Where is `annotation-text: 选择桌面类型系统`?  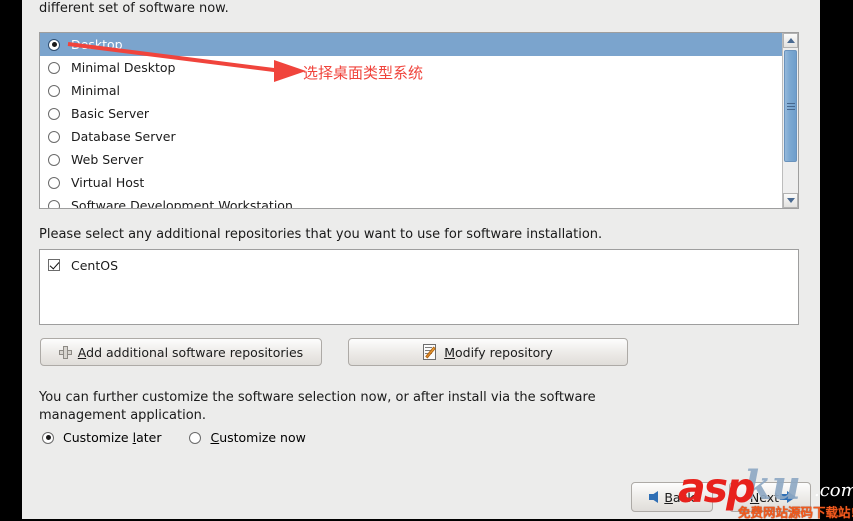 annotation-text: 选择桌面类型系统 is located at coordinates (363, 73).